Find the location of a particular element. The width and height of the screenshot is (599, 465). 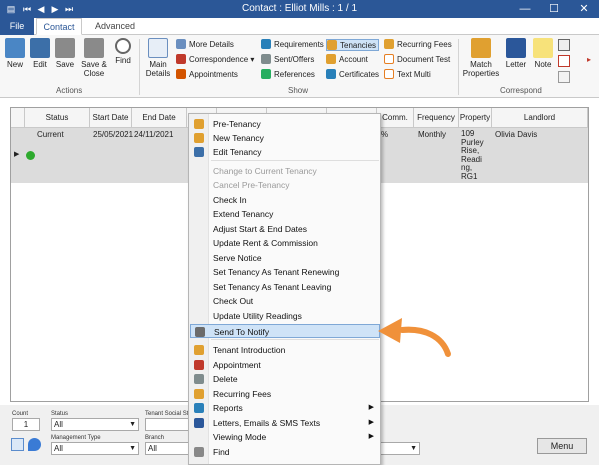

column-header-end-date: End Date is located at coordinates (159, 118).